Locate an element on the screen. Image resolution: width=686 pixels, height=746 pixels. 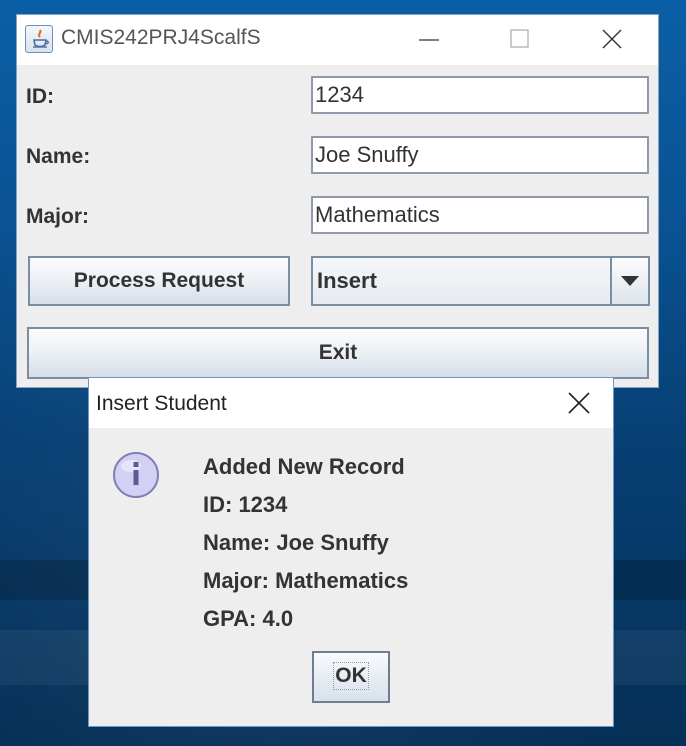
message-line: GPA: 4.0 is located at coordinates (248, 618).